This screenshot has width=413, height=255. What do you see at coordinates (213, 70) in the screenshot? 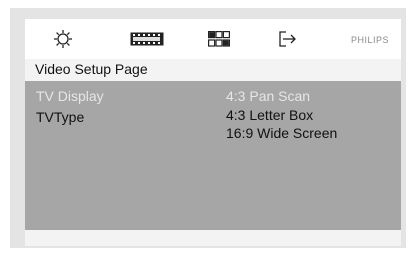
I see `page-title-bar: Video Setup Page` at bounding box center [213, 70].